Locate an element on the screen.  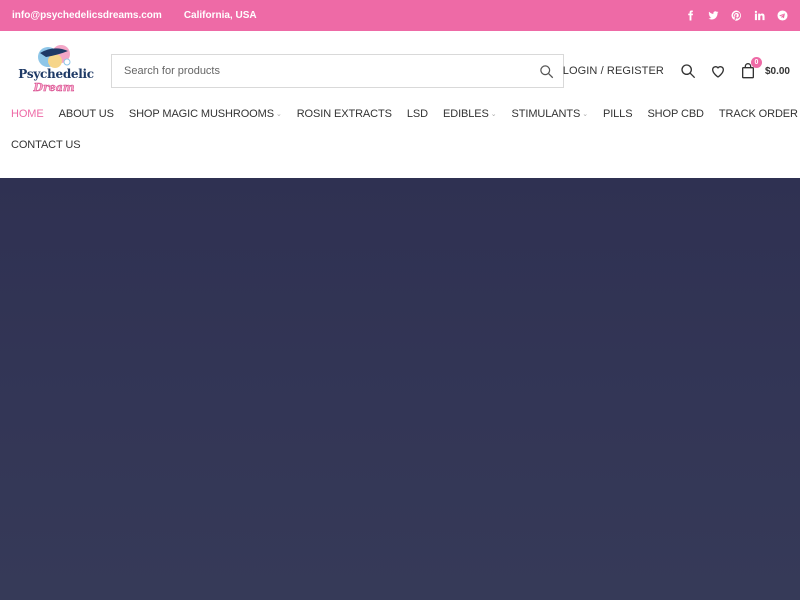
header-actions: LOGIN / REGISTER 0 $0.00 is located at coordinates (676, 70).